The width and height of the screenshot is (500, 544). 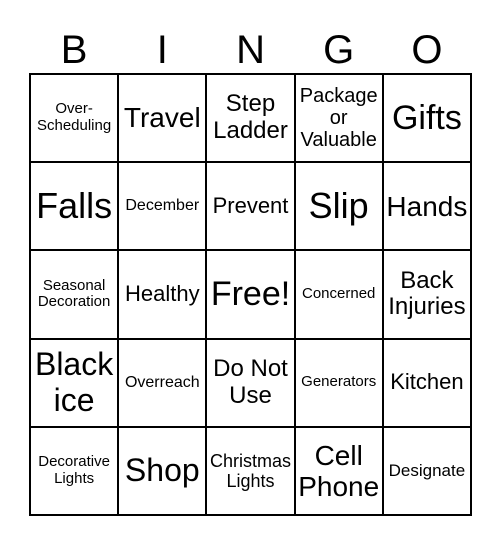 I want to click on header-letter-o: O, so click(x=427, y=50).